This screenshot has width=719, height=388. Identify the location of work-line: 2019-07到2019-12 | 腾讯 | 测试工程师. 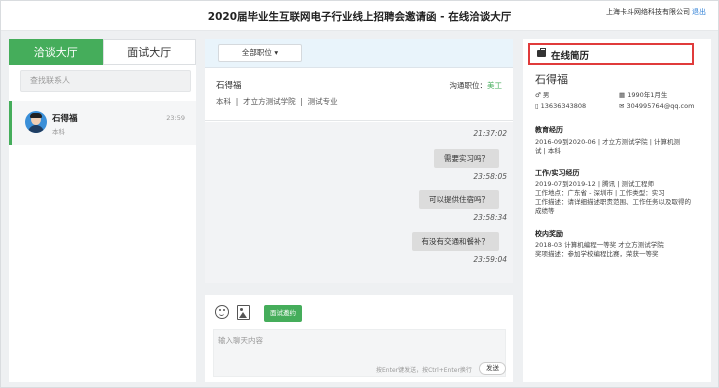
(594, 184).